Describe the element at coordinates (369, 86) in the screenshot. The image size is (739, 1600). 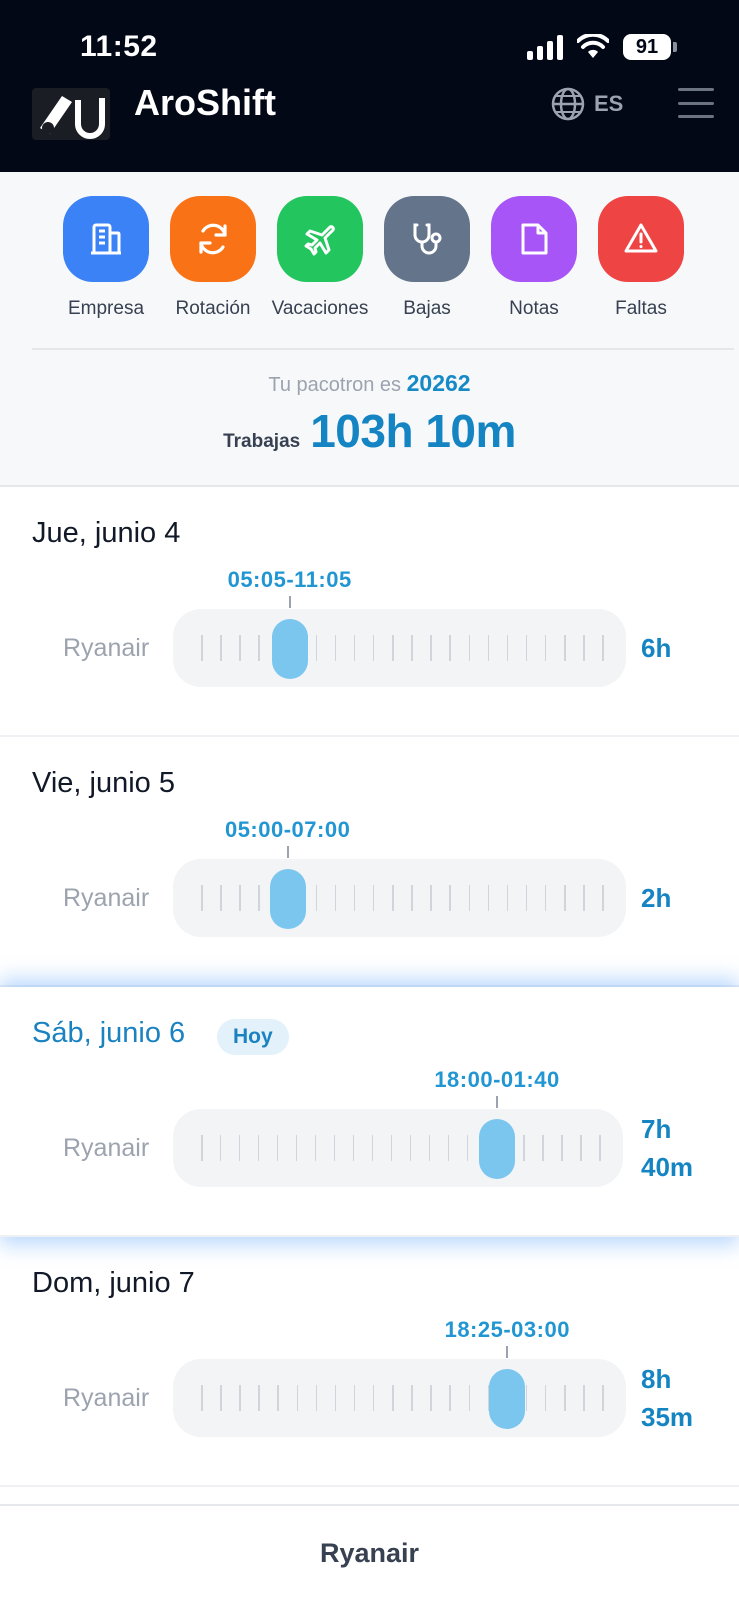
I see `app-header: 11:52 91 AroShift ES` at that location.